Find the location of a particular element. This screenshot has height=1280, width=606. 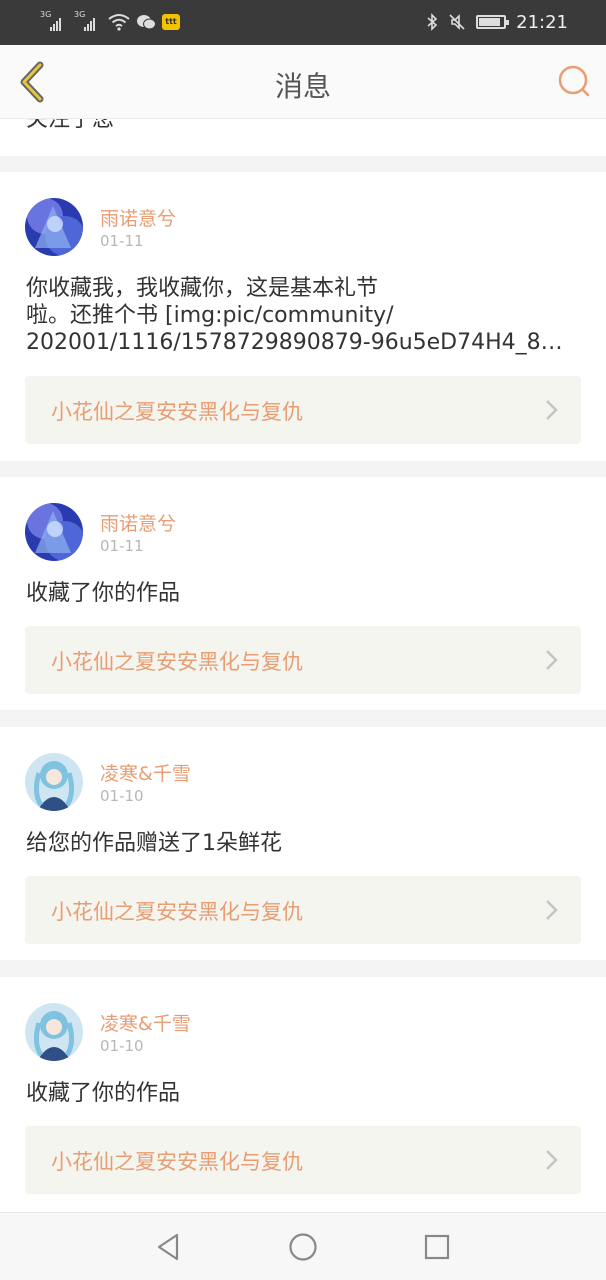

system-nav-bar is located at coordinates (303, 1246).